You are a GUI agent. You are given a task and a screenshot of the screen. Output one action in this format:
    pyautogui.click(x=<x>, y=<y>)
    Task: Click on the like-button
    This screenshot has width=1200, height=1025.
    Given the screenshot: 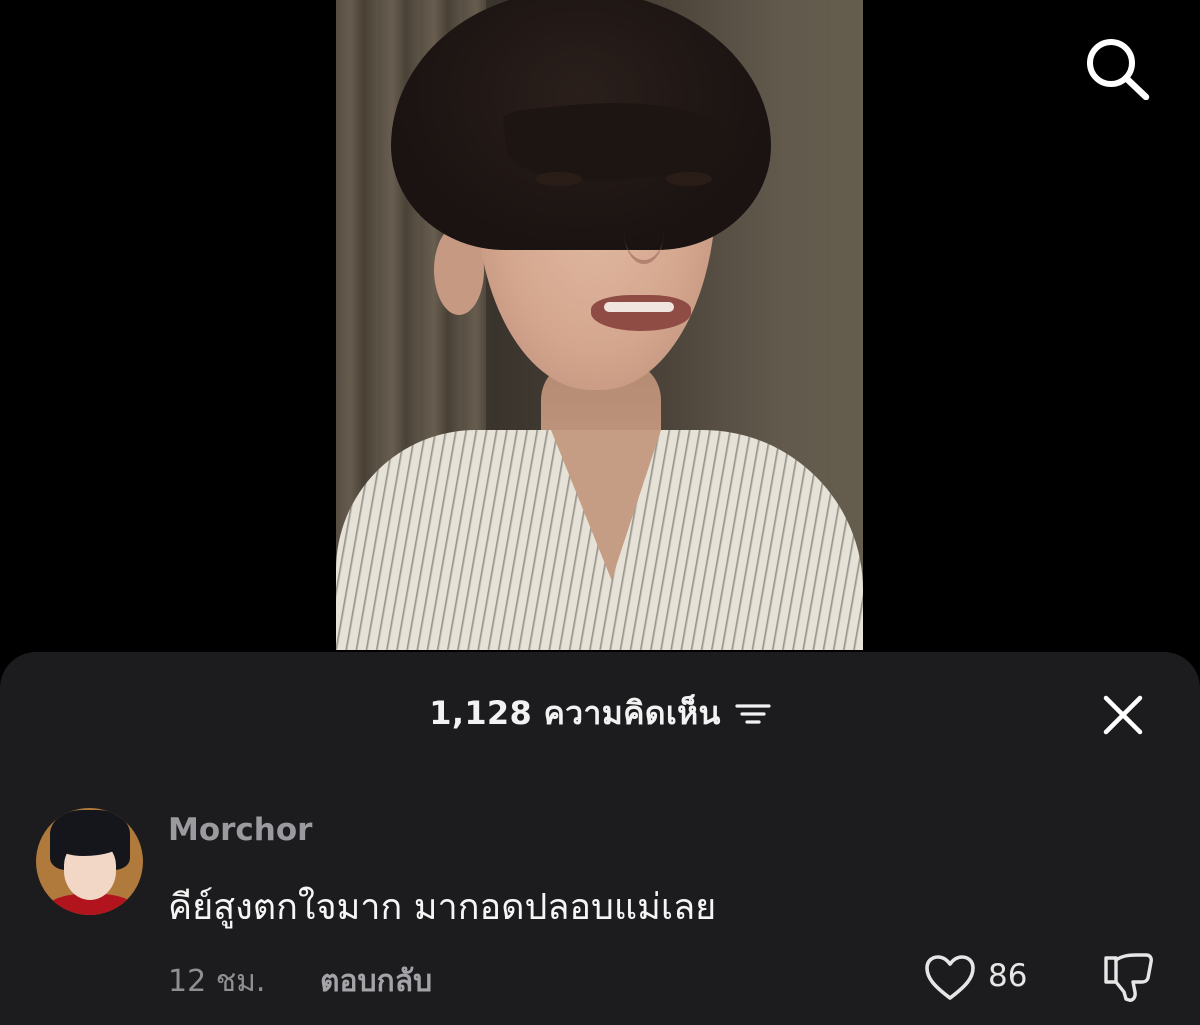 What is the action you would take?
    pyautogui.click(x=950, y=978)
    